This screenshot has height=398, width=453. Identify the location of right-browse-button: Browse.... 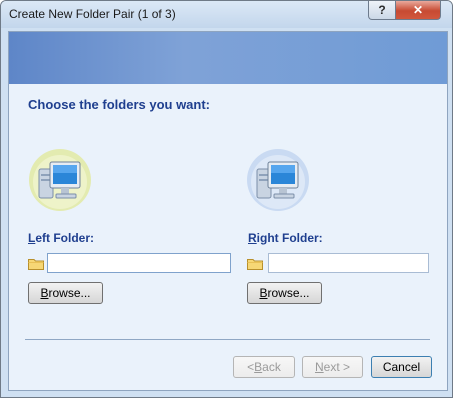
(284, 293).